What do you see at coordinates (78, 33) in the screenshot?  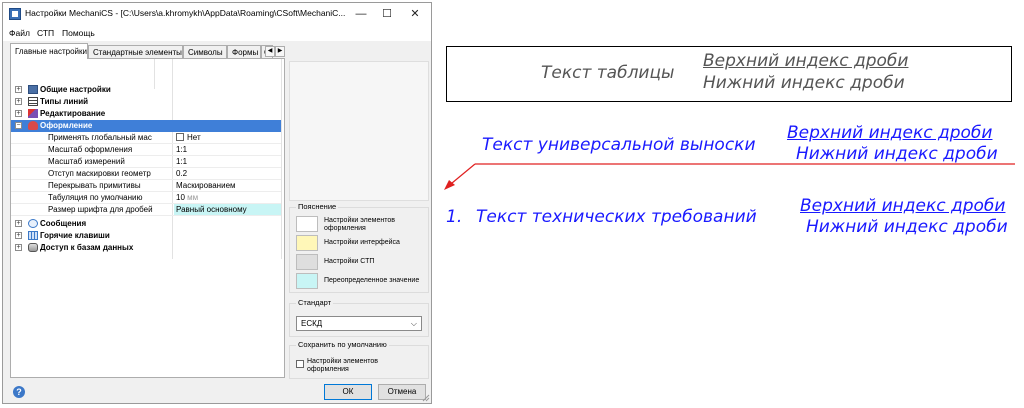 I see `menu-help: Помощь` at bounding box center [78, 33].